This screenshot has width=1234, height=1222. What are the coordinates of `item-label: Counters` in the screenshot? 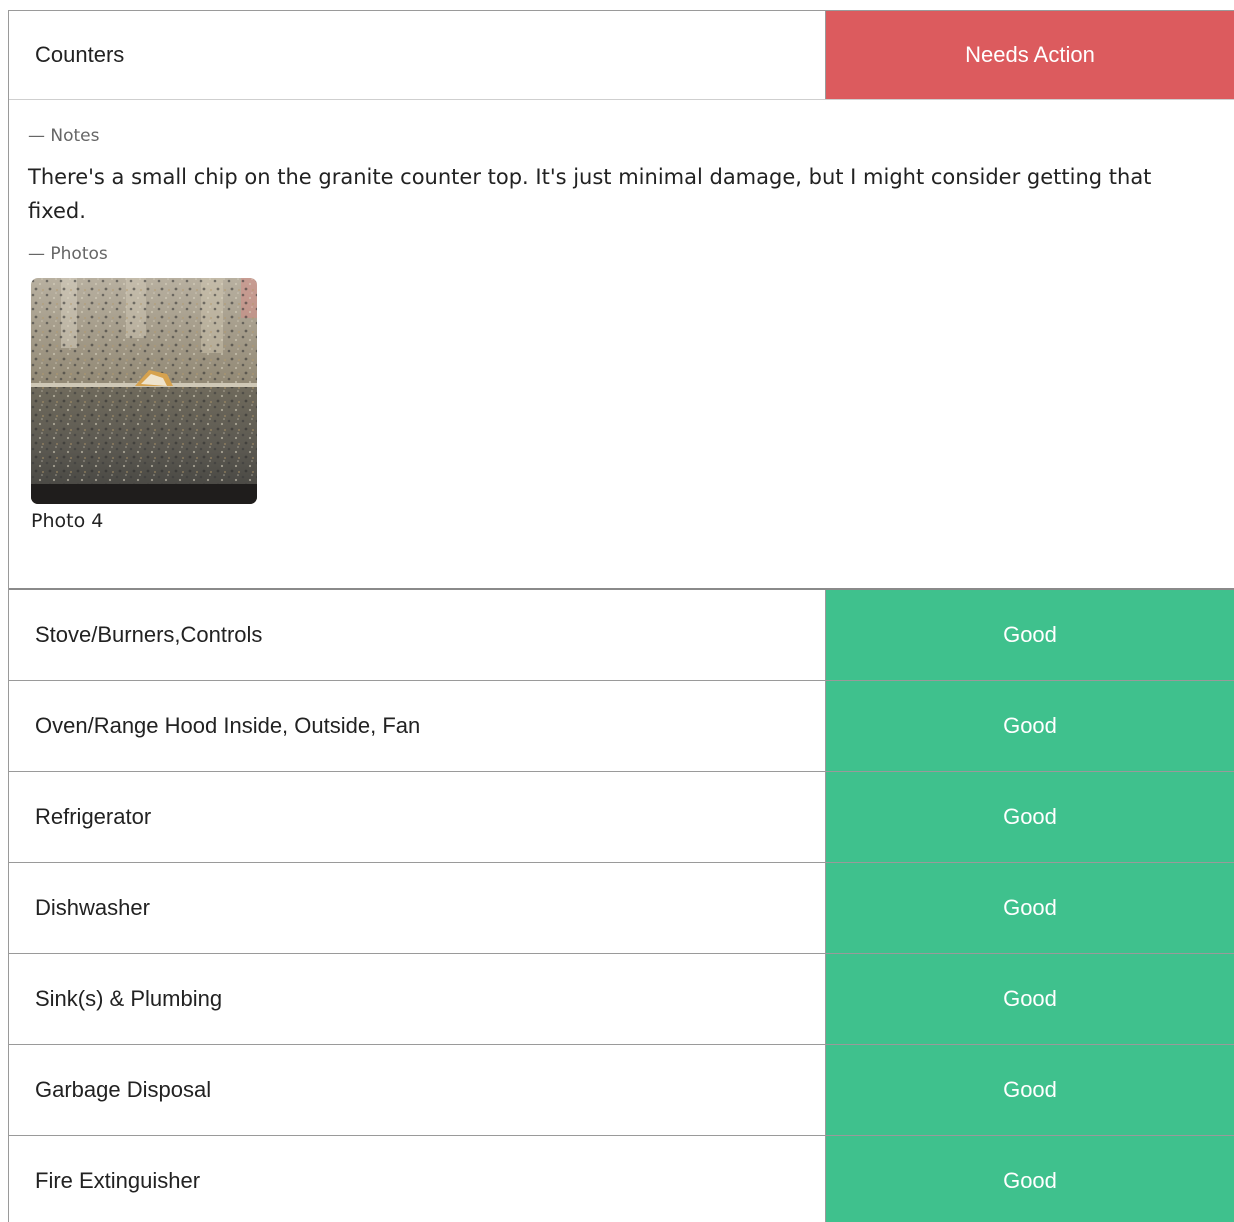 It's located at (80, 54).